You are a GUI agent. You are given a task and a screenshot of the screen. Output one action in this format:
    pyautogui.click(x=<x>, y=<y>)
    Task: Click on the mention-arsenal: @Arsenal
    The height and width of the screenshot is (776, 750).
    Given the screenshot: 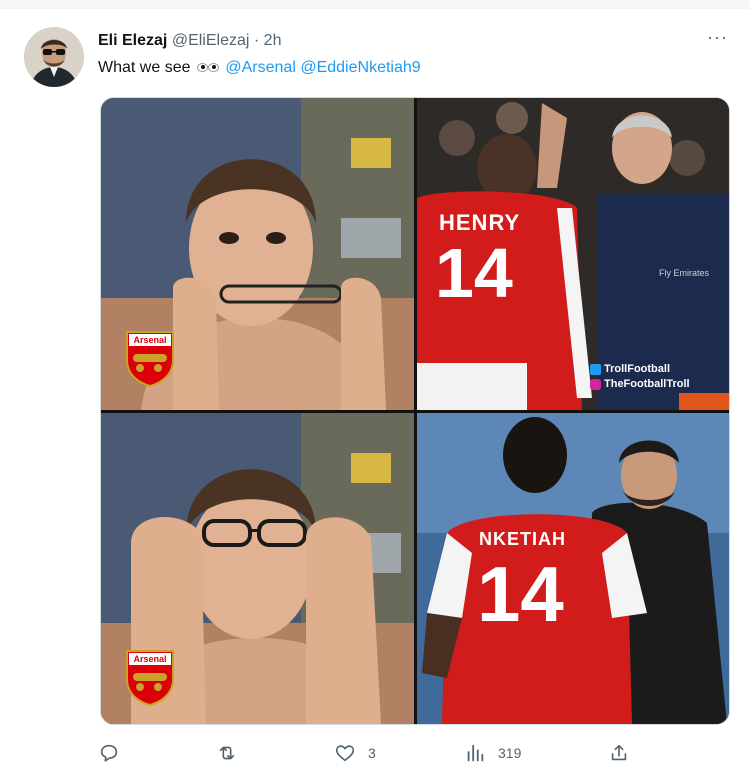 What is the action you would take?
    pyautogui.click(x=260, y=67)
    